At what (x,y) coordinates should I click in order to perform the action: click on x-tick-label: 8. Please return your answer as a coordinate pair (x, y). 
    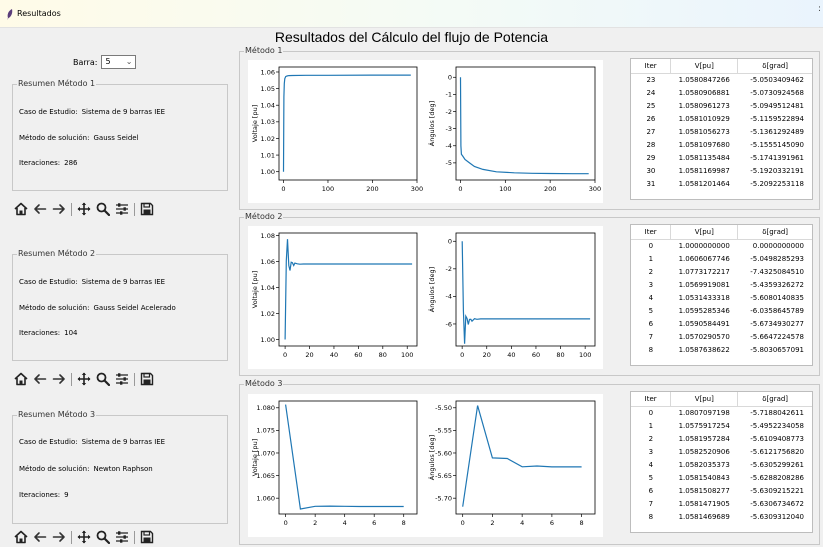
    Looking at the image, I should click on (582, 523).